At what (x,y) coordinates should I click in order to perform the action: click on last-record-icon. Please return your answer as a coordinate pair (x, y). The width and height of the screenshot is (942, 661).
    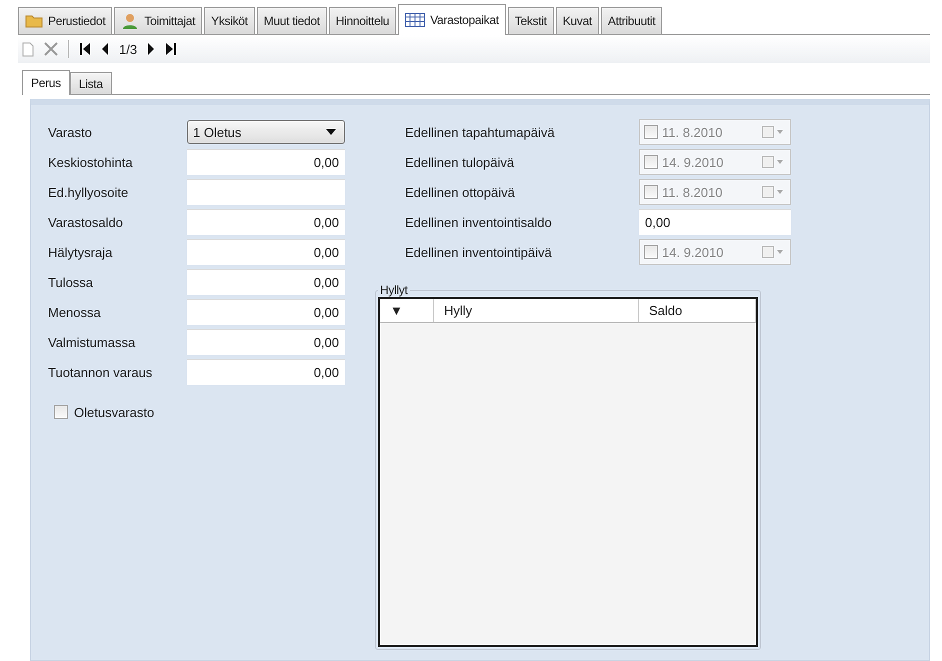
    Looking at the image, I should click on (171, 49).